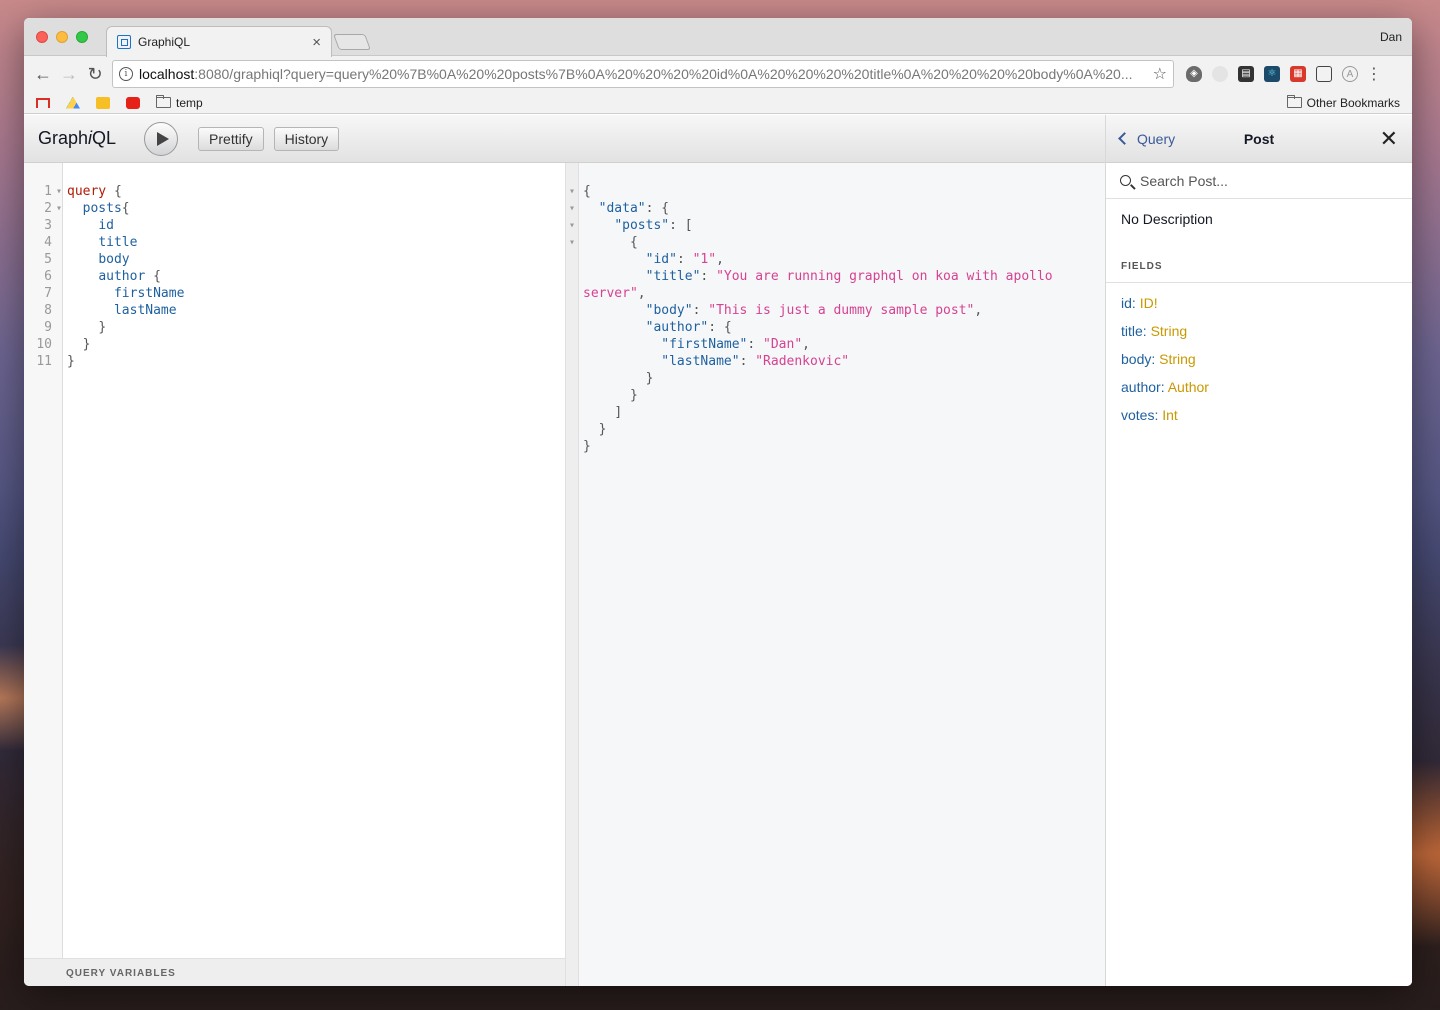 Image resolution: width=1440 pixels, height=1010 pixels. I want to click on youtube-bookmark, so click(135, 102).